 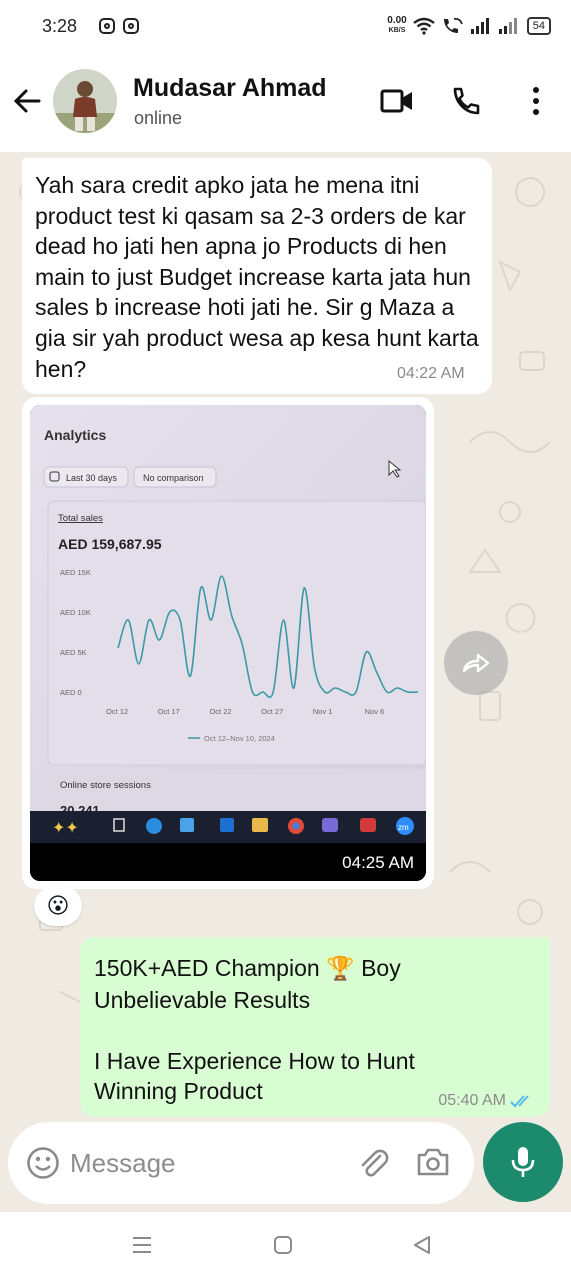 What do you see at coordinates (397, 25) in the screenshot?
I see `network-speed: 0.00 KB/S` at bounding box center [397, 25].